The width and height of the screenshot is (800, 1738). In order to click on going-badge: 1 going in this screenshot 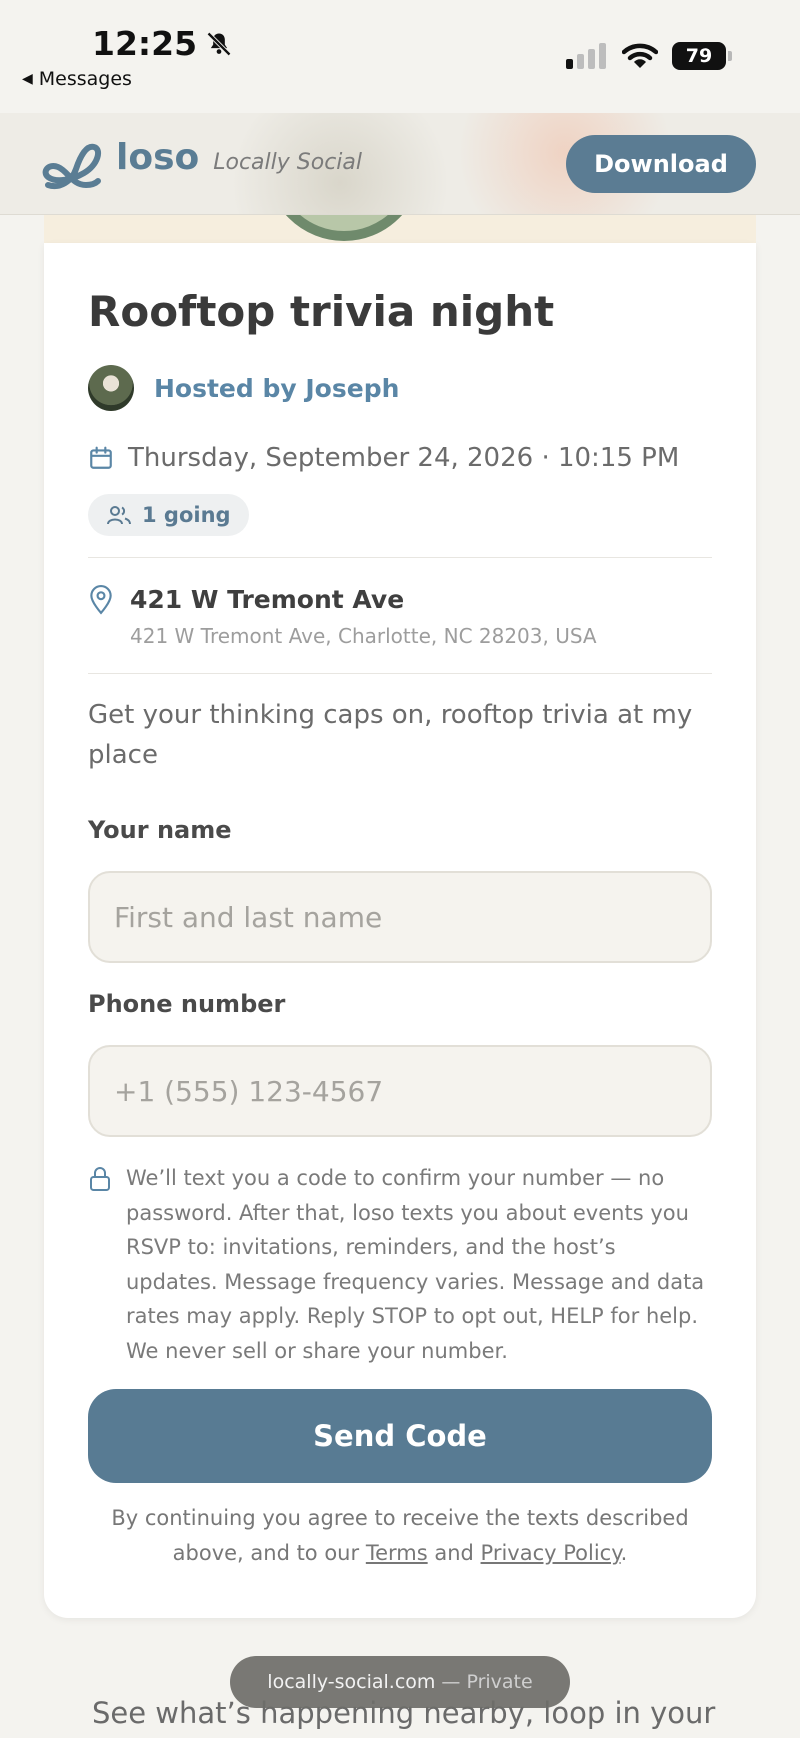, I will do `click(168, 515)`.